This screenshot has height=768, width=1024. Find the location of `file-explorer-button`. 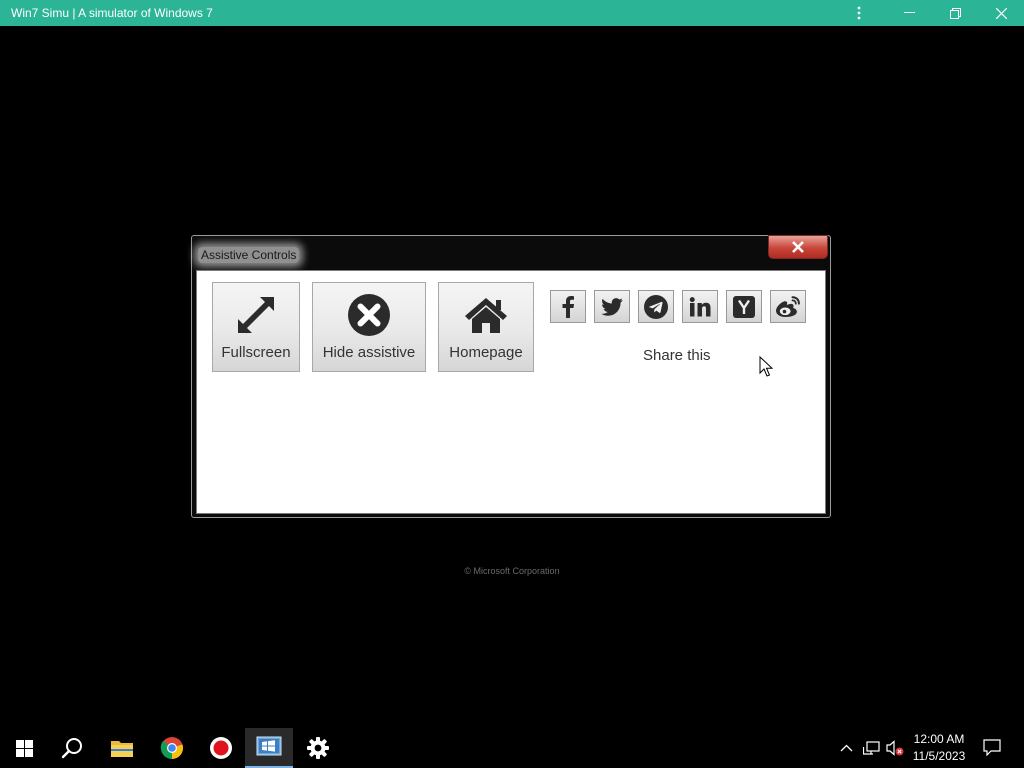

file-explorer-button is located at coordinates (122, 748).